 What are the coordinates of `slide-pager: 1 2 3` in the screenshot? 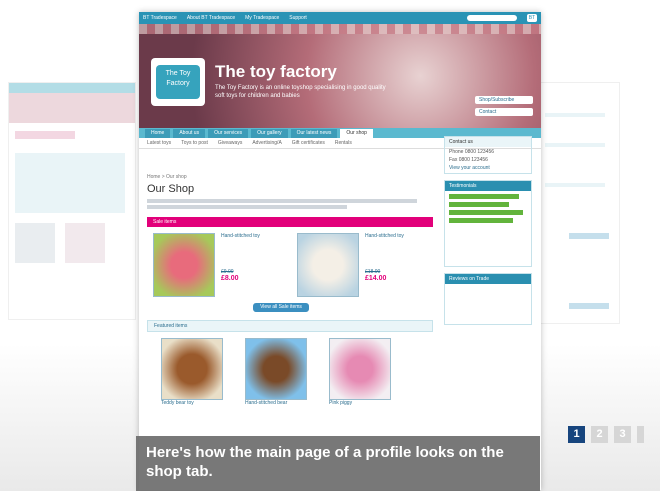 It's located at (606, 434).